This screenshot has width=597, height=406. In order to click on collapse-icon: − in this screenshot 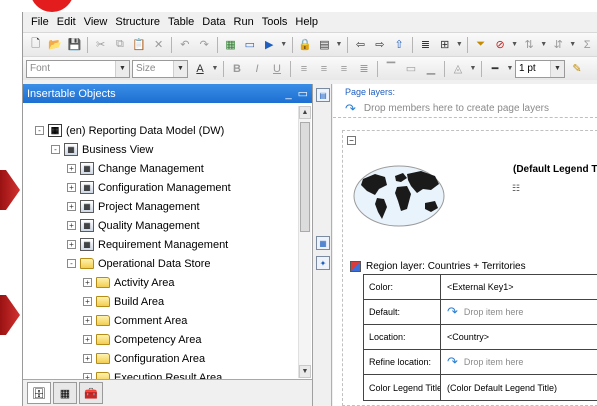, I will do `click(351, 140)`.